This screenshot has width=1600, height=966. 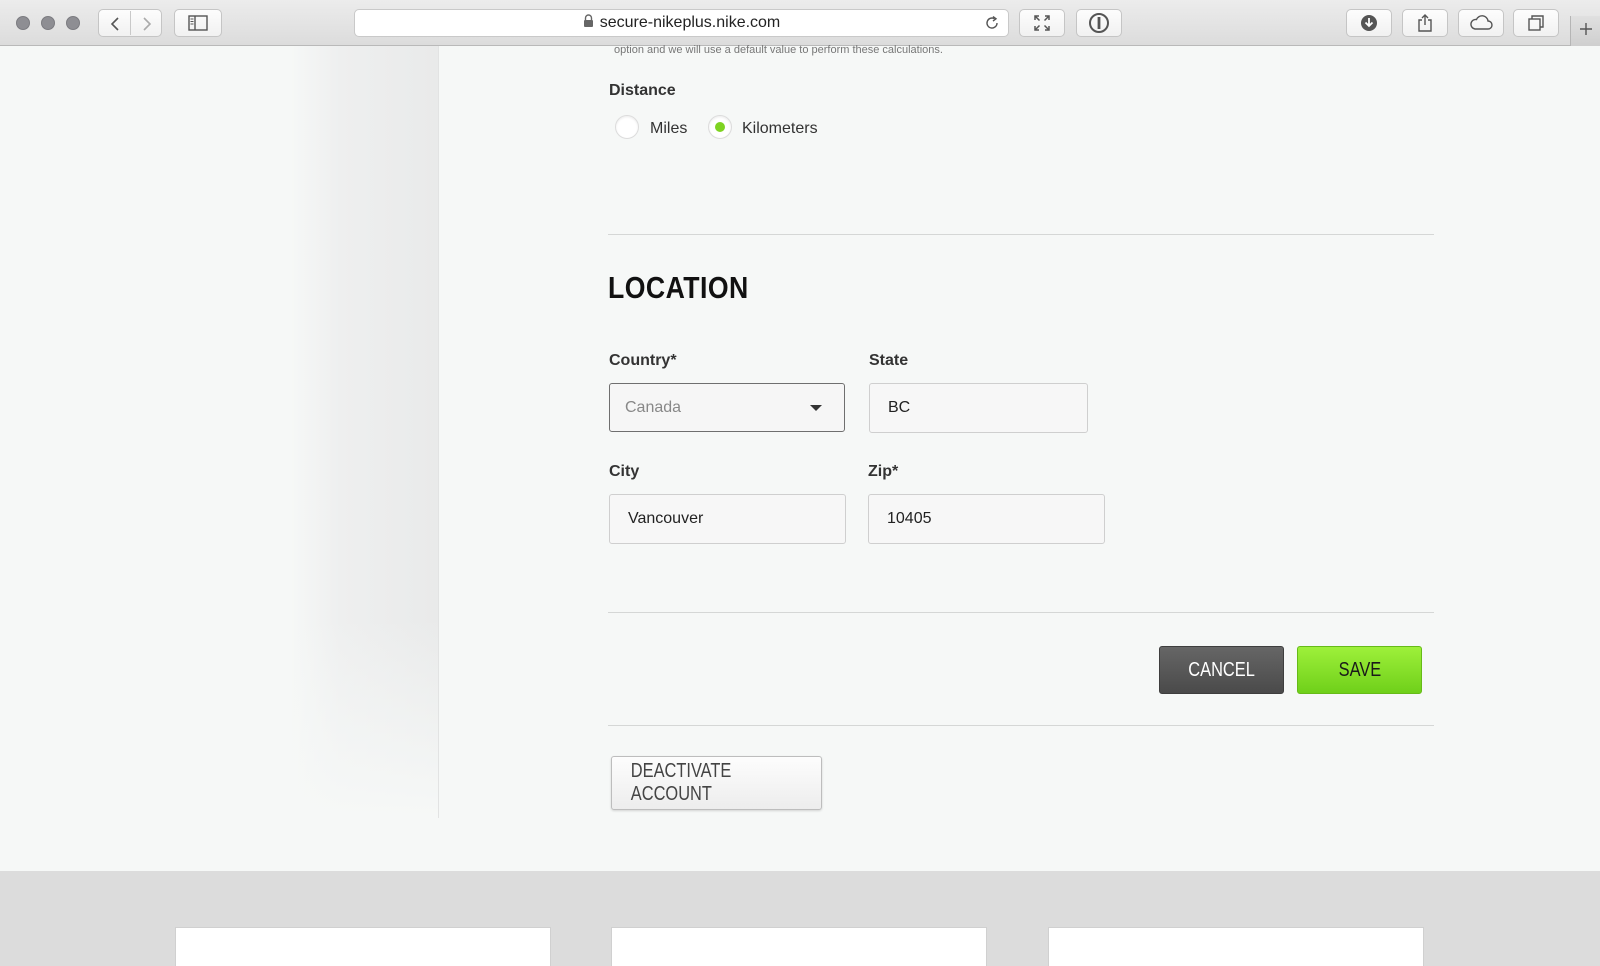 I want to click on caret-down-icon, so click(x=816, y=408).